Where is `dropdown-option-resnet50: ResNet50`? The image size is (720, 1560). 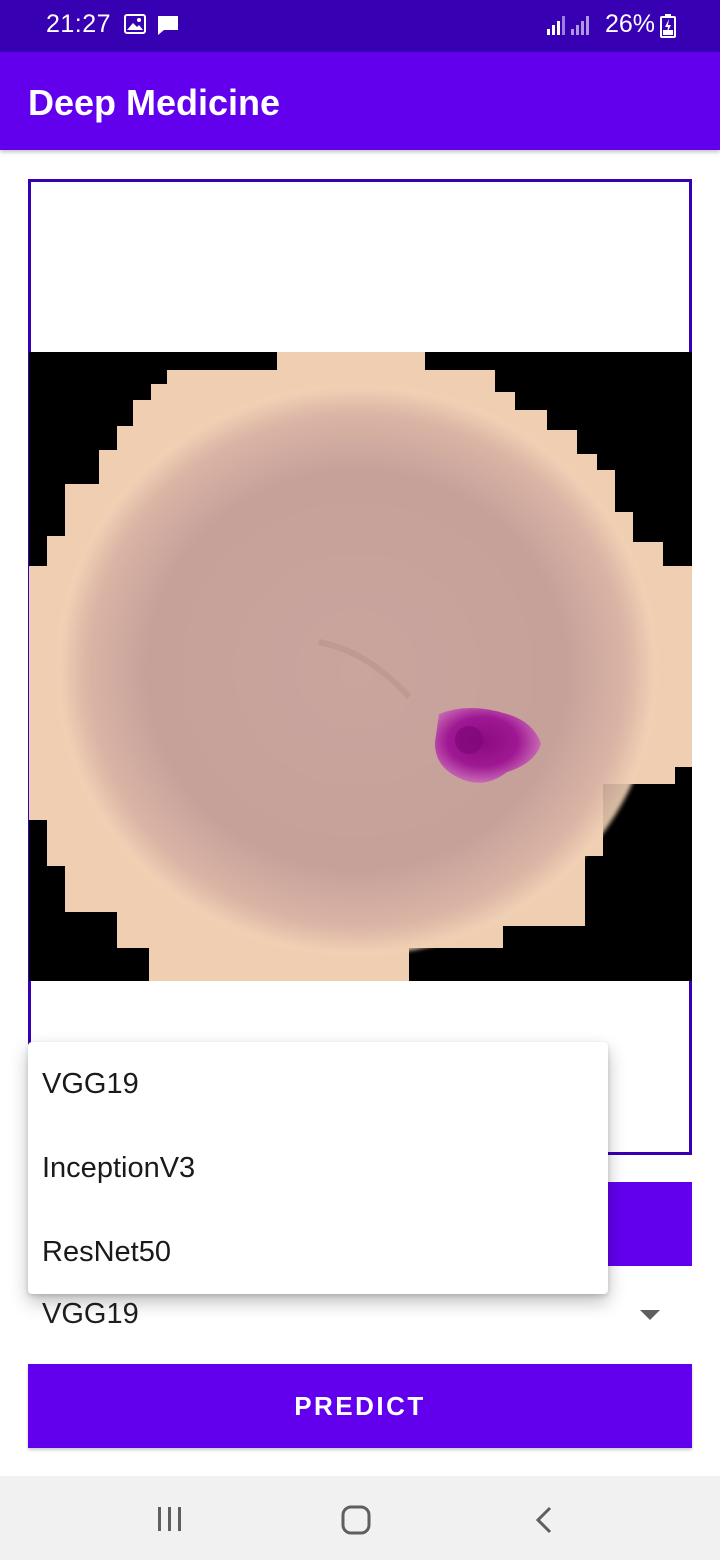 dropdown-option-resnet50: ResNet50 is located at coordinates (318, 1252).